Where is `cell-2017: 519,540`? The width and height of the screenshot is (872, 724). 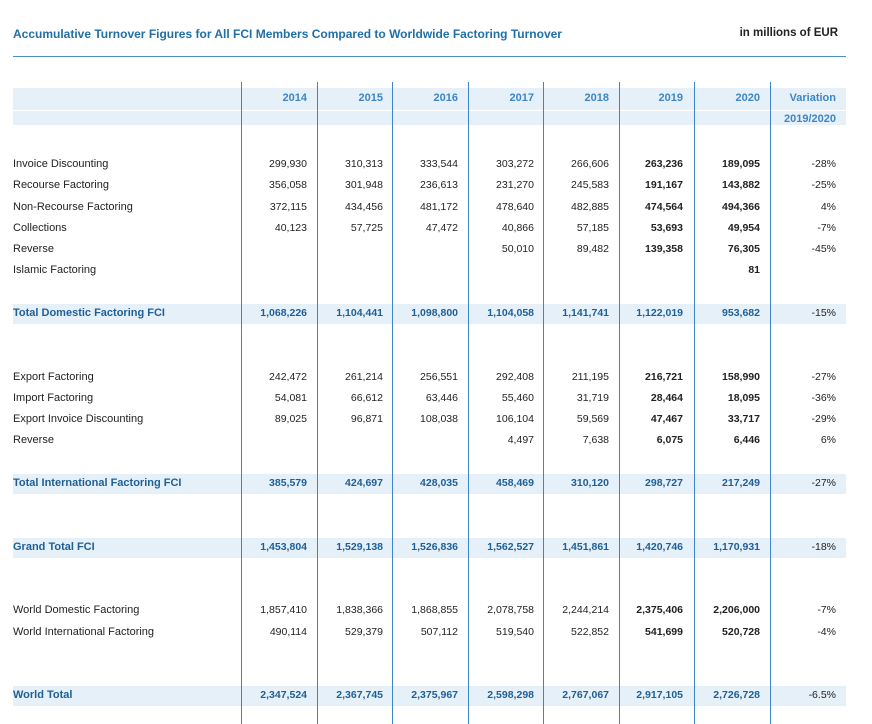 cell-2017: 519,540 is located at coordinates (515, 632).